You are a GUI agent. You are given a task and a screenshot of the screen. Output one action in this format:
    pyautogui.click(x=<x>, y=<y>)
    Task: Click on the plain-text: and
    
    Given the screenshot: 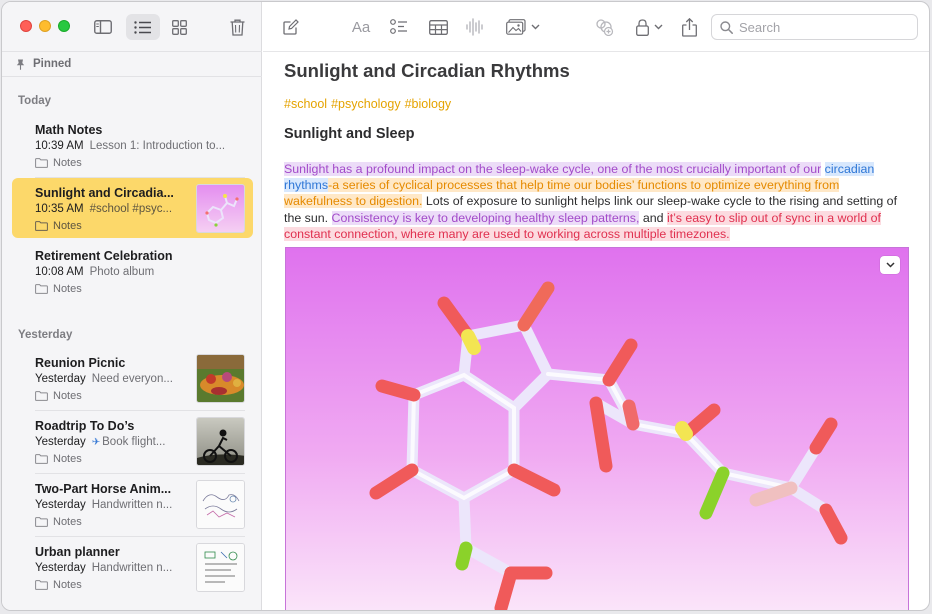 What is the action you would take?
    pyautogui.click(x=653, y=217)
    